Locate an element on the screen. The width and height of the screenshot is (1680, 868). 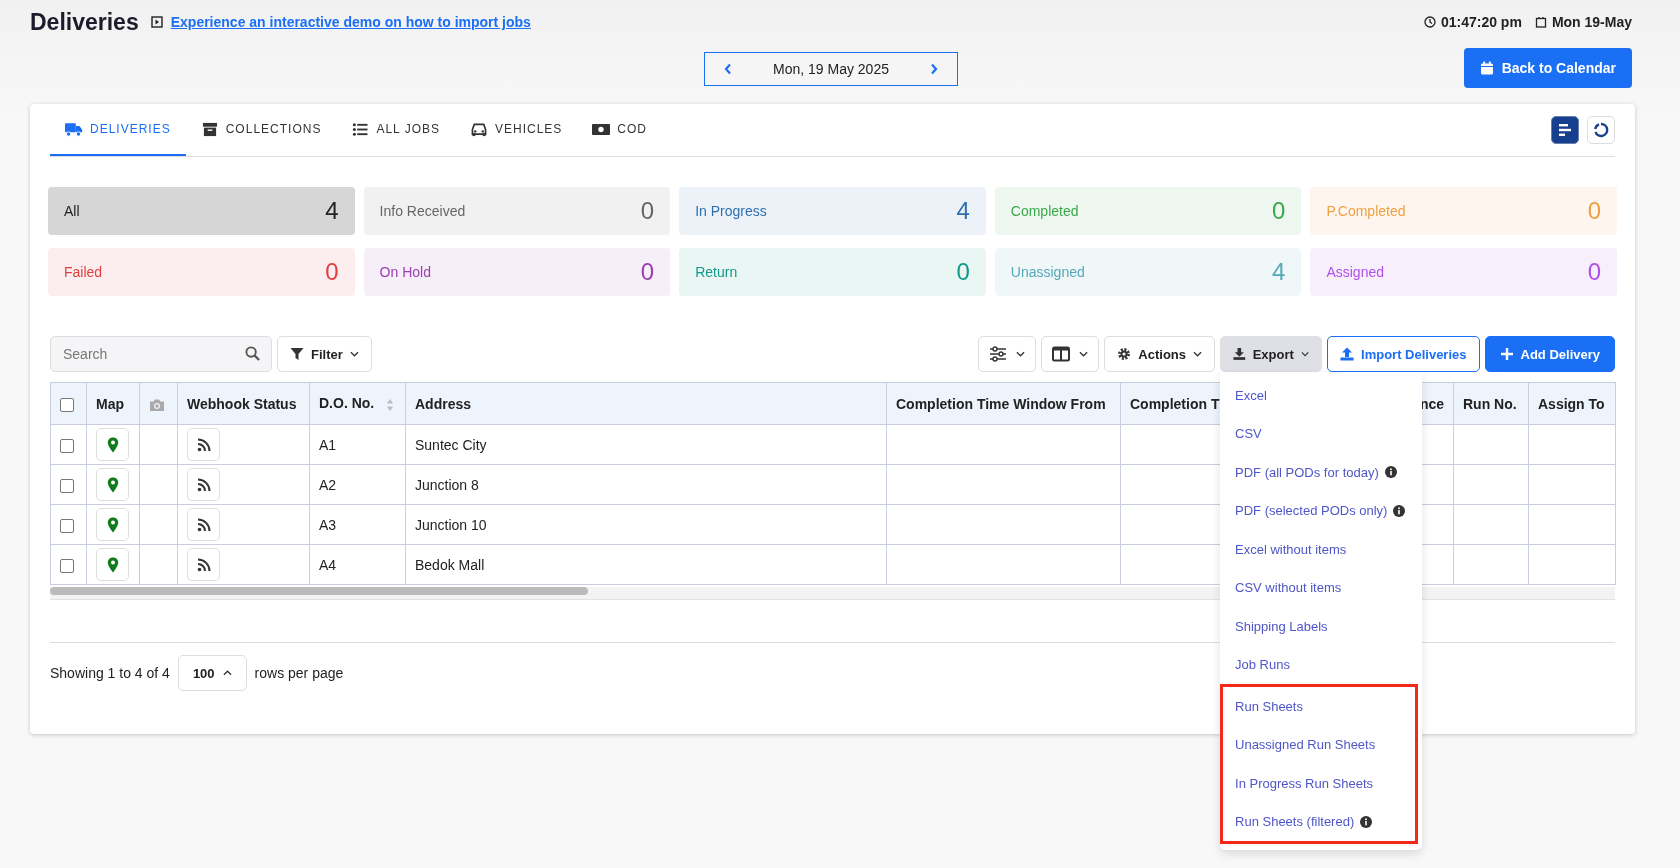
status-tile: Info Received 0 is located at coordinates (517, 211).